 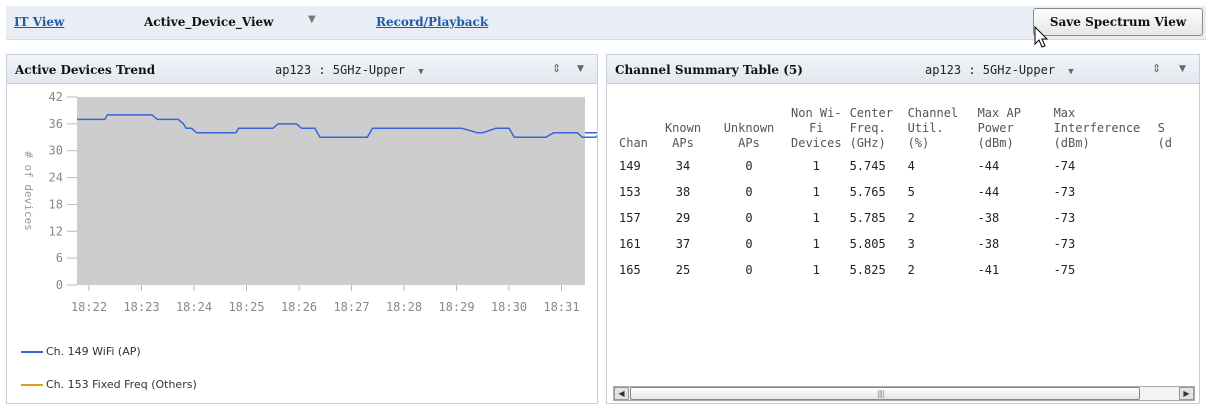 I want to click on legend-label: Ch. 149 WiFi (AP), so click(x=93, y=351).